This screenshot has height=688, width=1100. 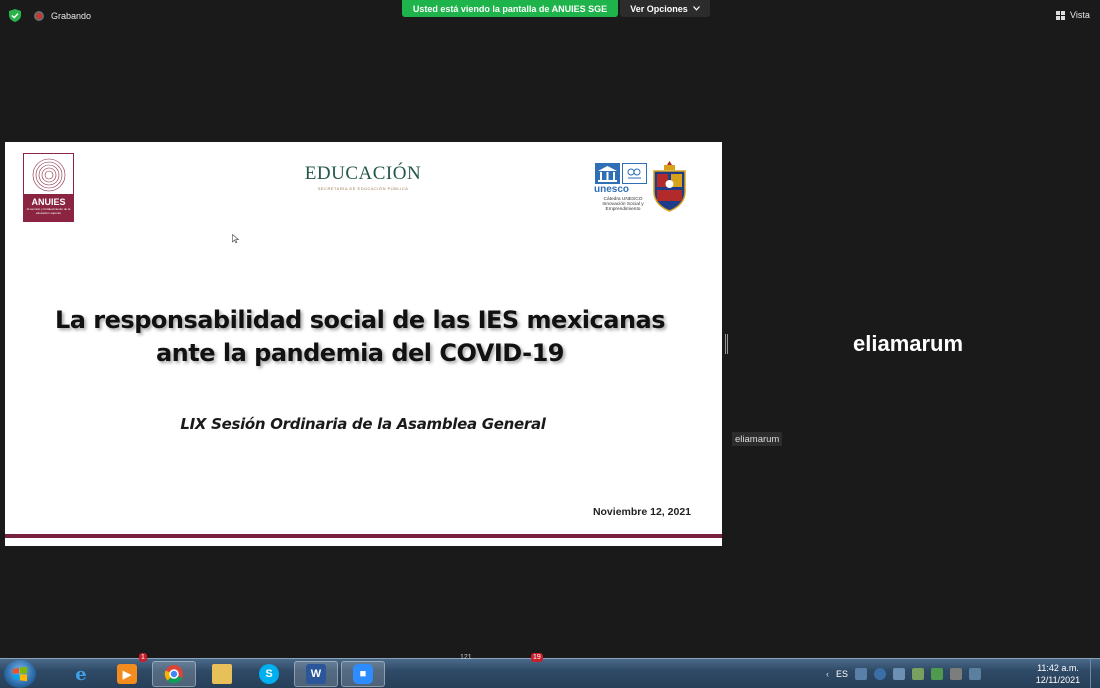 What do you see at coordinates (634, 173) in the screenshot?
I see `chair-emblem-icon` at bounding box center [634, 173].